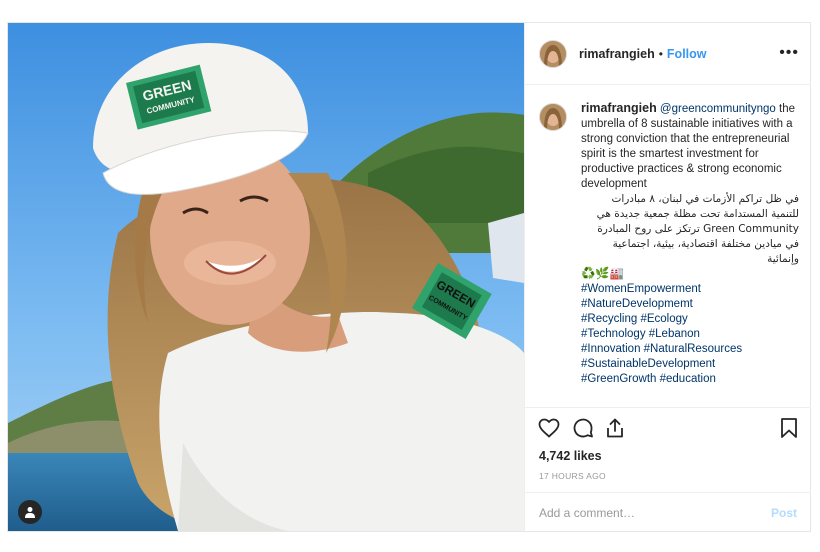 This screenshot has width=820, height=552. Describe the element at coordinates (784, 513) in the screenshot. I see `post-comment-button: Post` at that location.